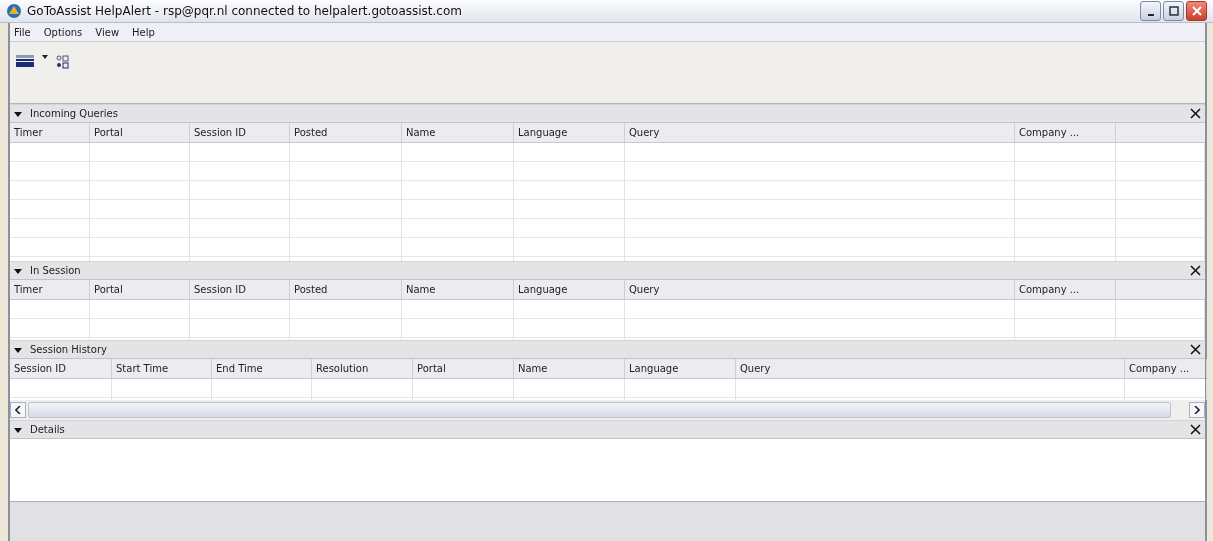 Image resolution: width=1213 pixels, height=541 pixels. What do you see at coordinates (45, 57) in the screenshot?
I see `dropdown-icon` at bounding box center [45, 57].